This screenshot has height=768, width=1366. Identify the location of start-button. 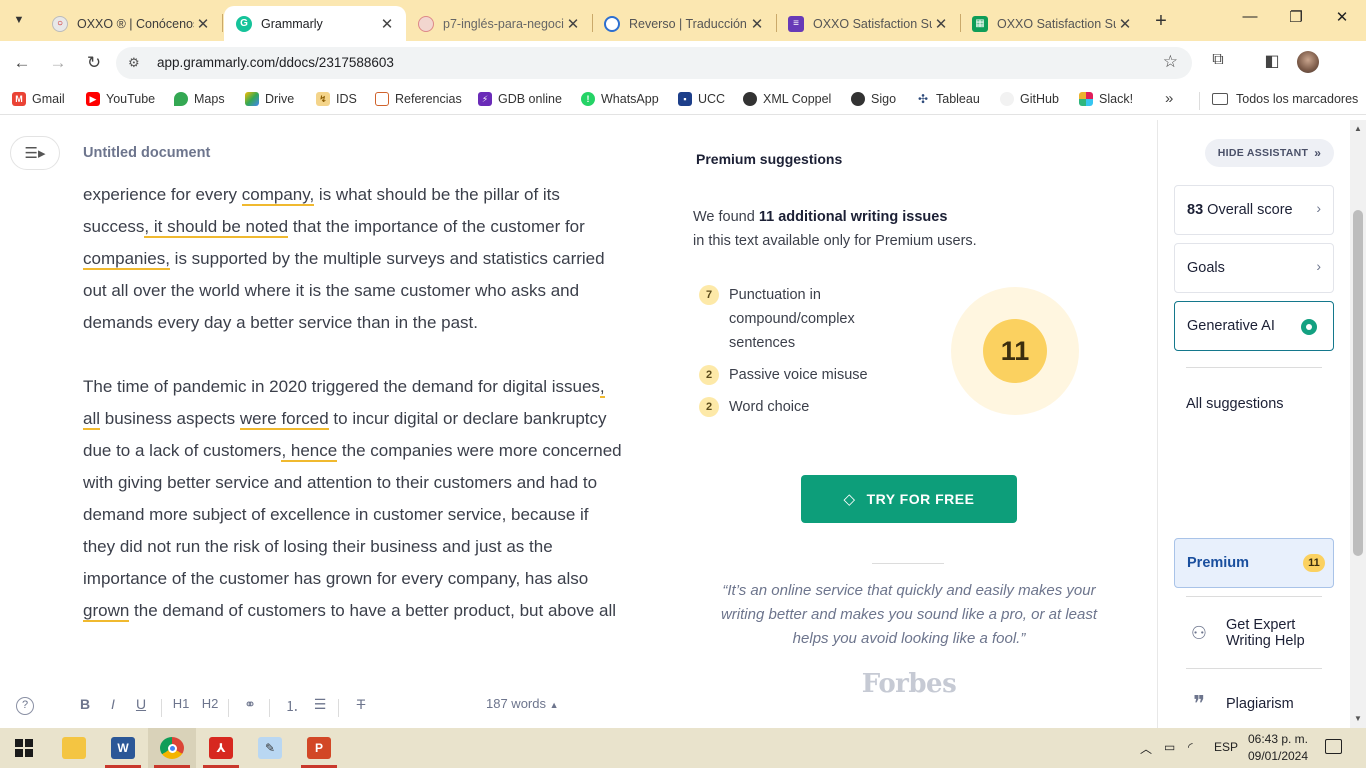
(24, 748).